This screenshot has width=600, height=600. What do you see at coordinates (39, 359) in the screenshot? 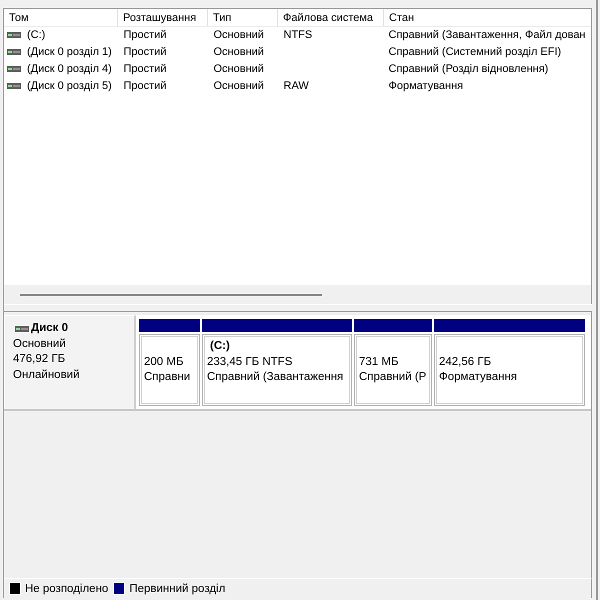
I see `disk-size: 476,92 ГБ` at bounding box center [39, 359].